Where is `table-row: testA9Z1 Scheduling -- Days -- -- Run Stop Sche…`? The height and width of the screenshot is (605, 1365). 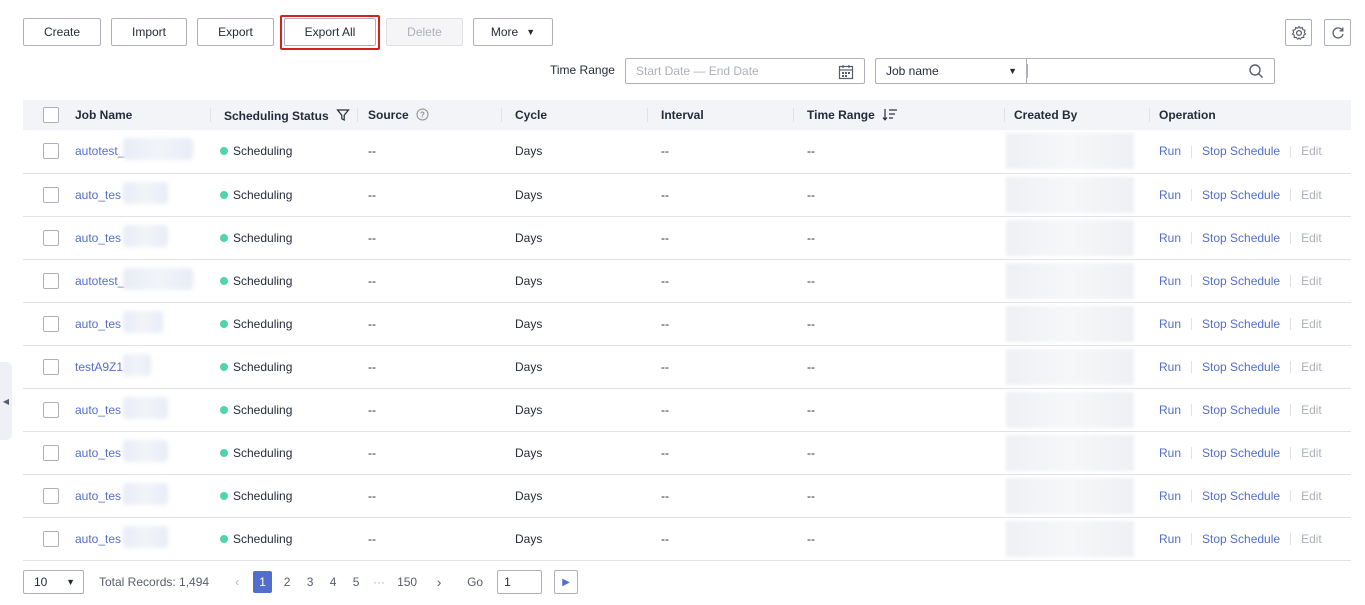
table-row: testA9Z1 Scheduling -- Days -- -- Run Stop Sche… is located at coordinates (687, 366).